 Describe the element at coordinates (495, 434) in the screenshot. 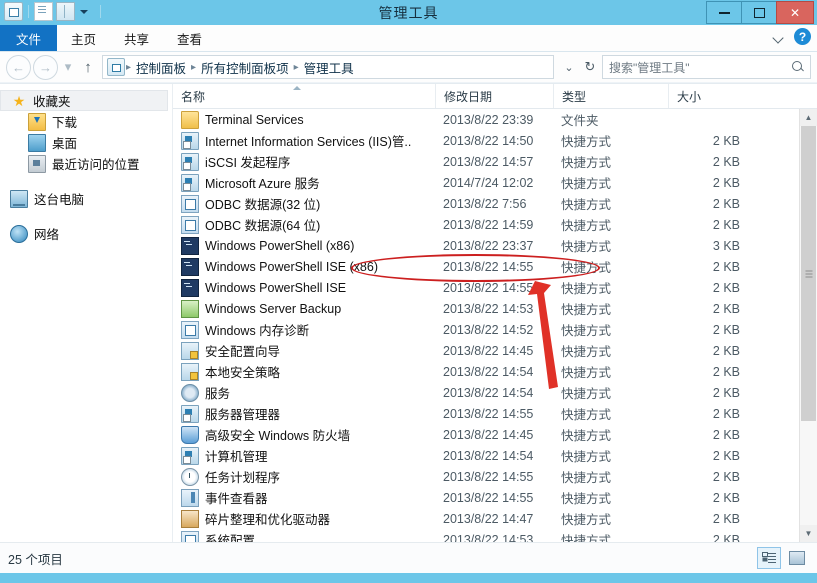

I see `table-row: 高级安全 Windows 防火墙 2013/8/22 14:45 快捷方式 2 KB` at that location.